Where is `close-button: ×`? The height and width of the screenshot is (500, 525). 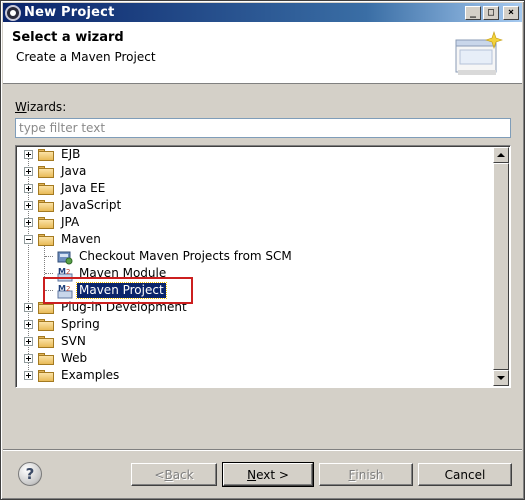 close-button: × is located at coordinates (511, 12).